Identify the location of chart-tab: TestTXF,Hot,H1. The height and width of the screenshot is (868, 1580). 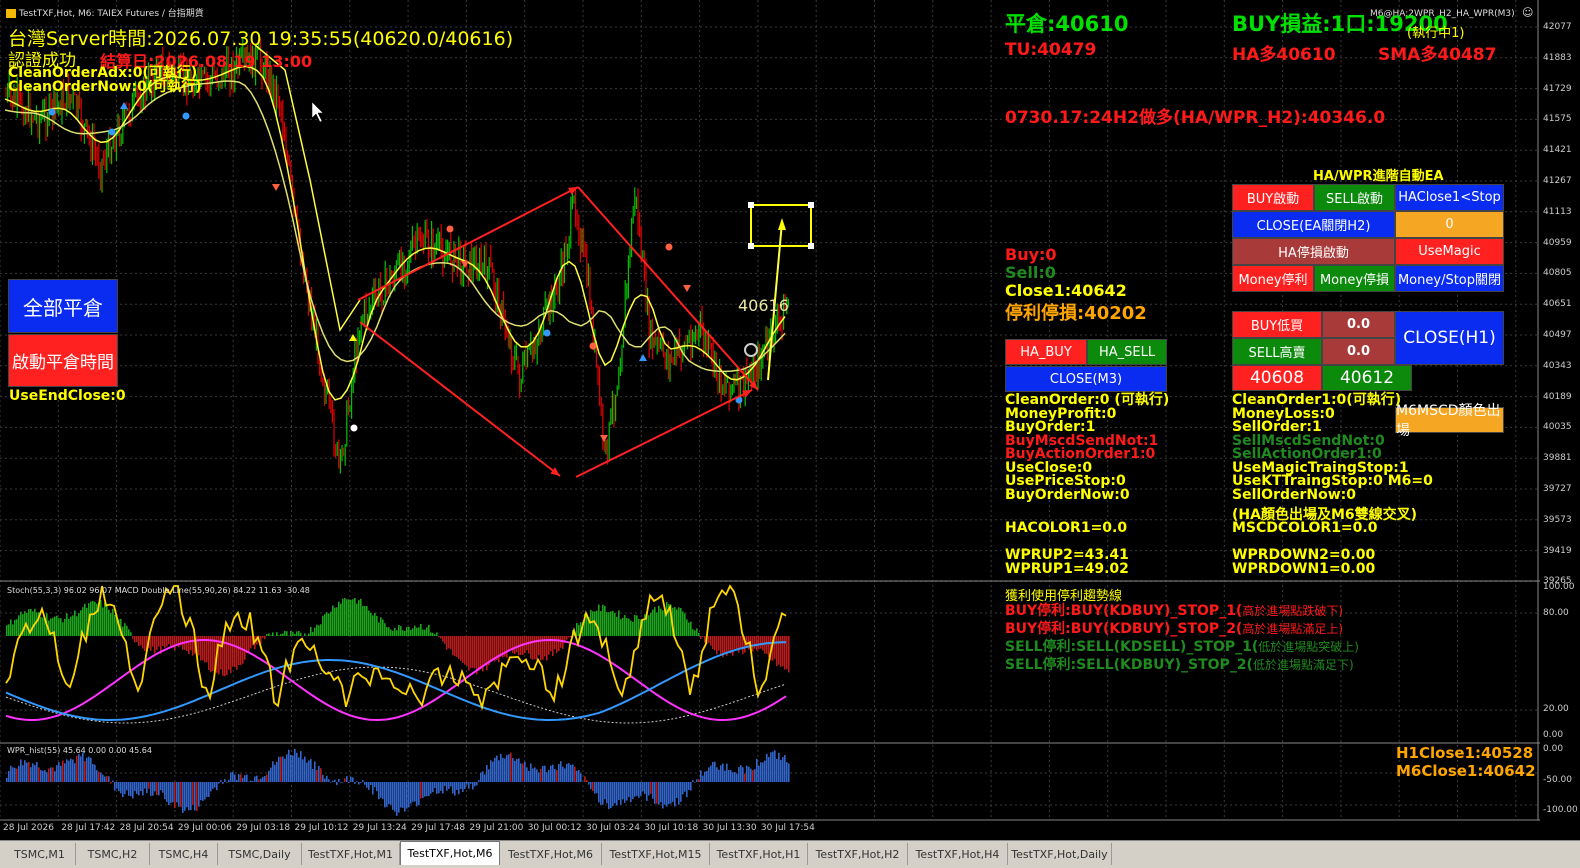
(759, 854).